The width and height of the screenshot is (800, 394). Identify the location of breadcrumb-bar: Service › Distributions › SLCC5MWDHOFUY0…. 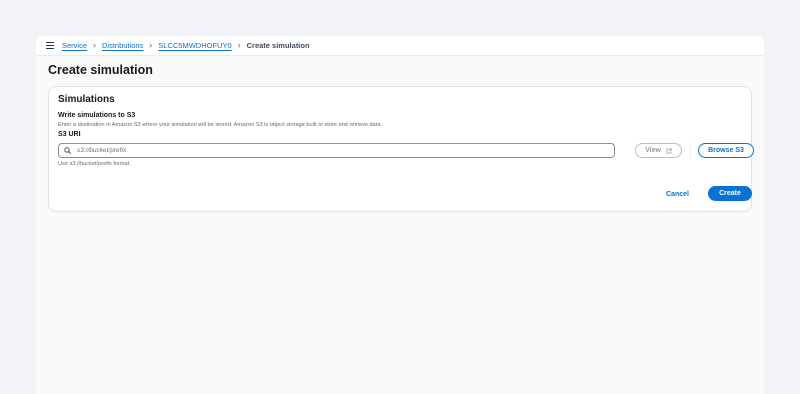
(400, 46).